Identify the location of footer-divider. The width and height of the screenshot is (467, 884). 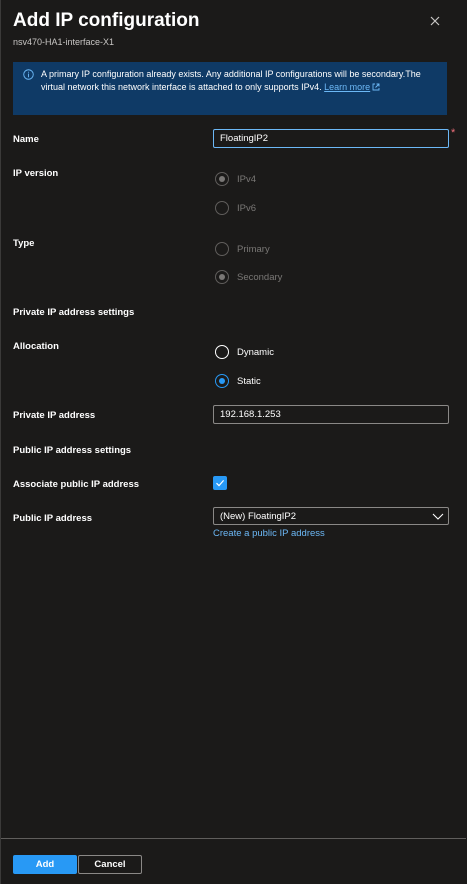
(233, 838).